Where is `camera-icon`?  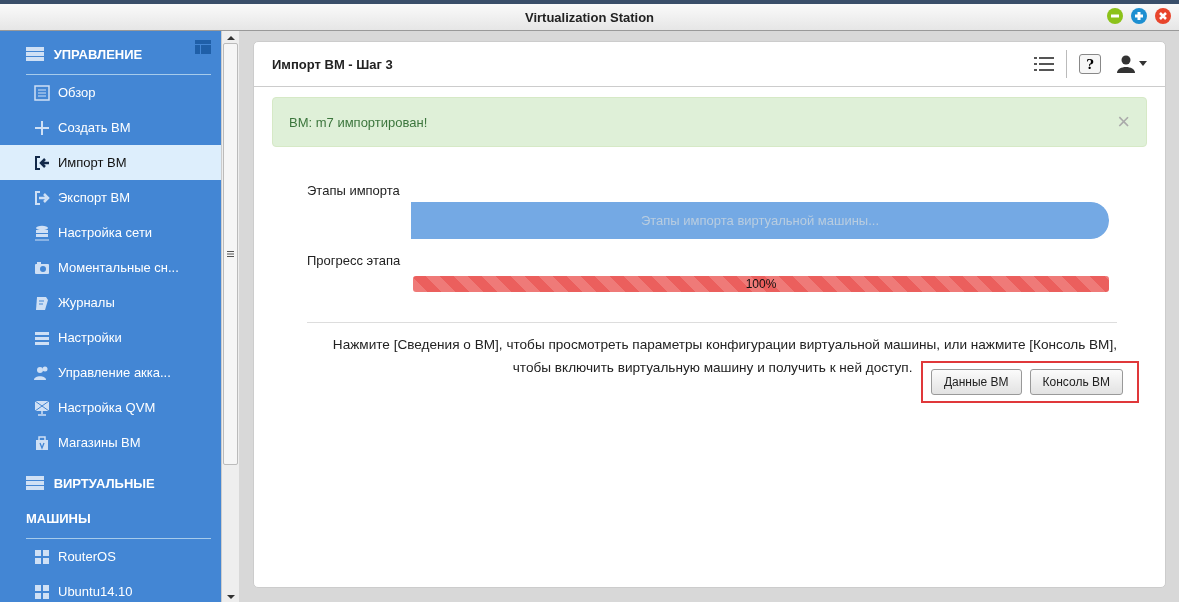
camera-icon is located at coordinates (42, 267).